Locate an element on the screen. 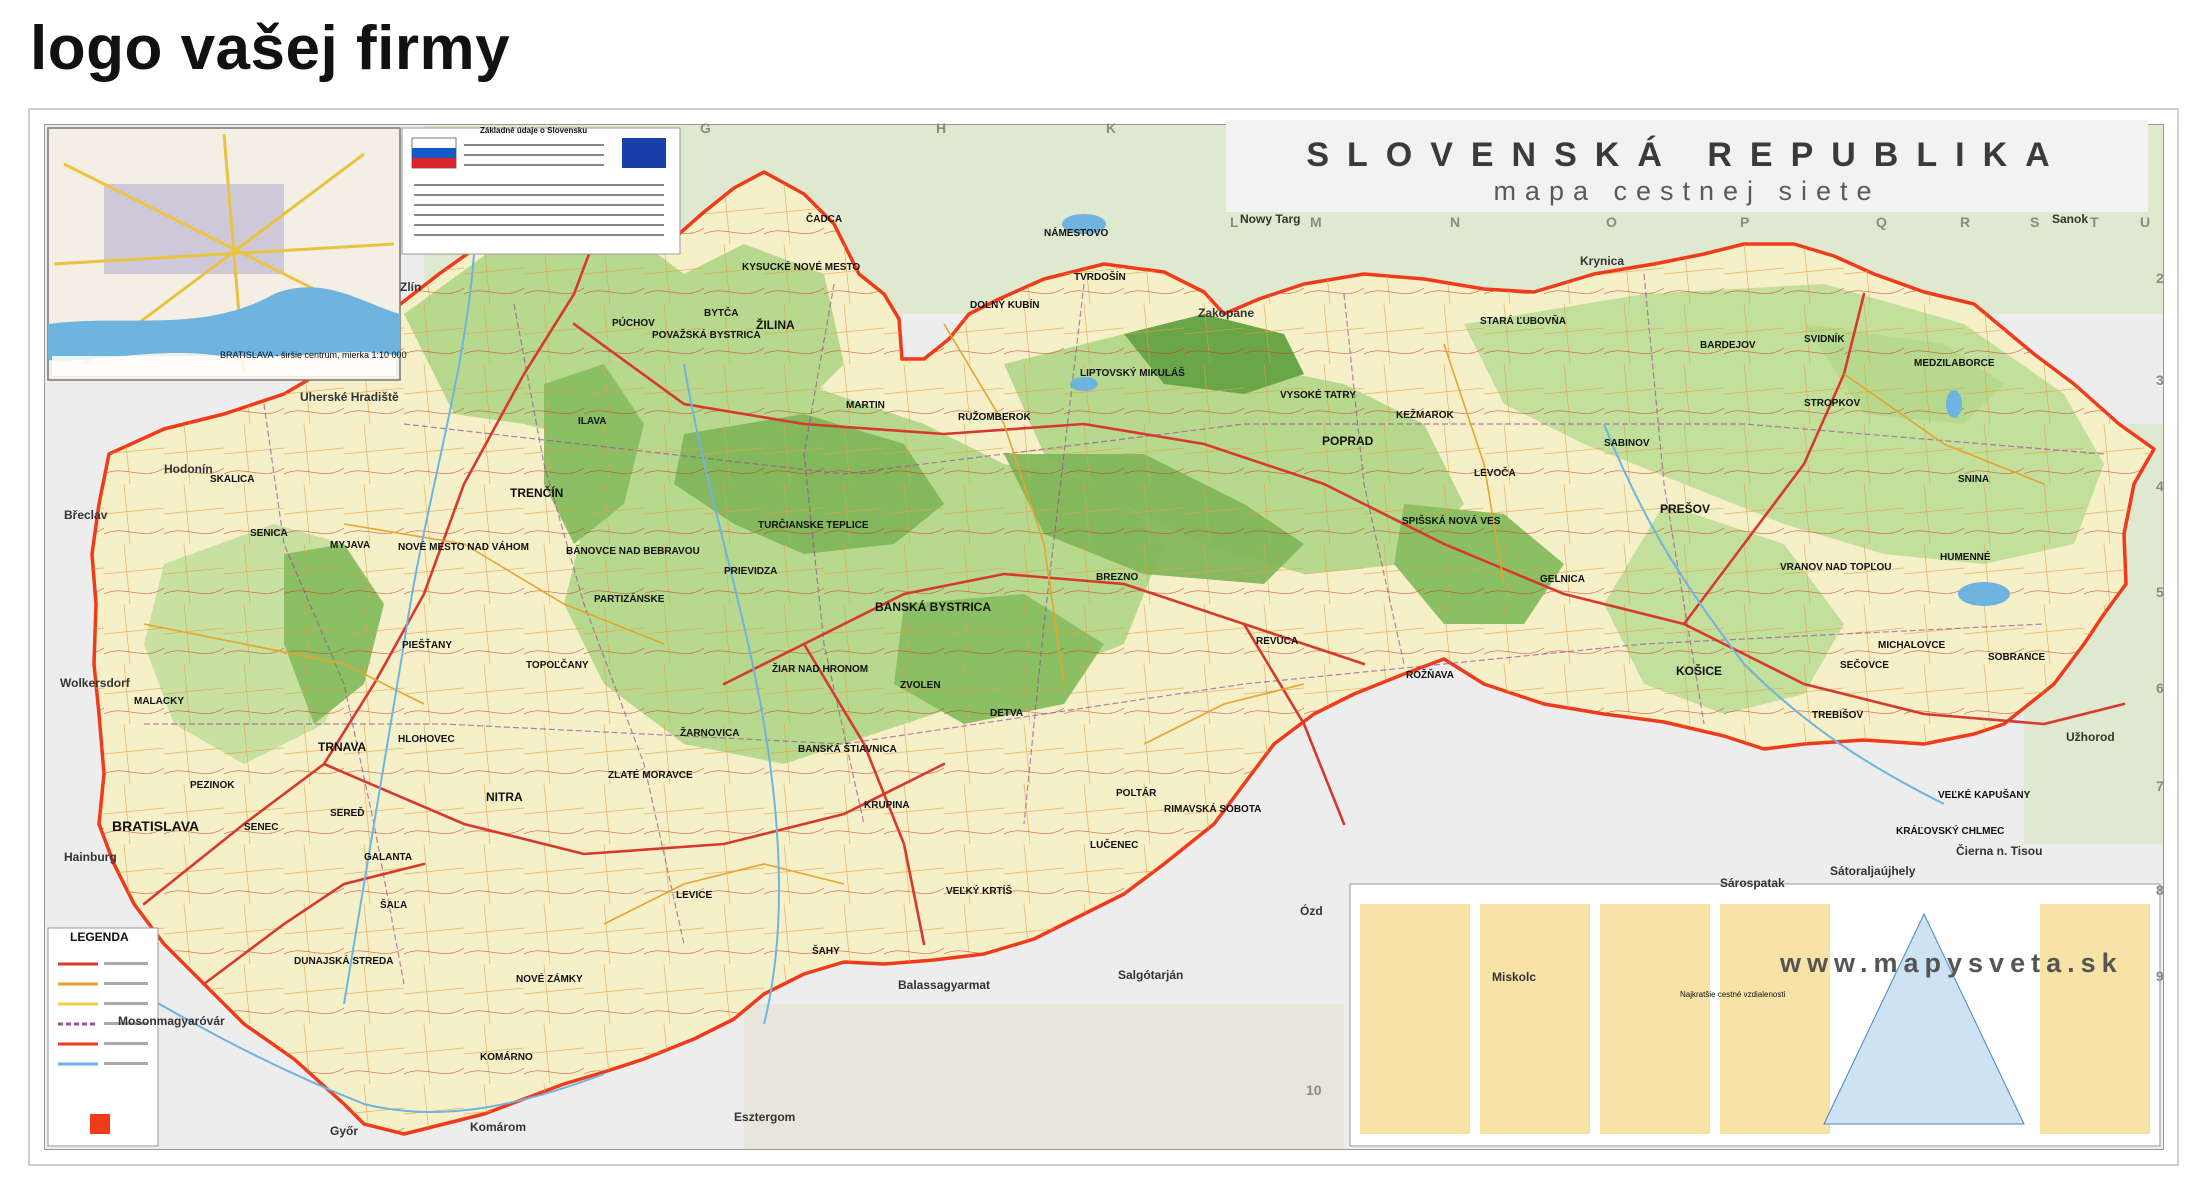 The height and width of the screenshot is (1178, 2205). city-label: LEVOČA is located at coordinates (1495, 473).